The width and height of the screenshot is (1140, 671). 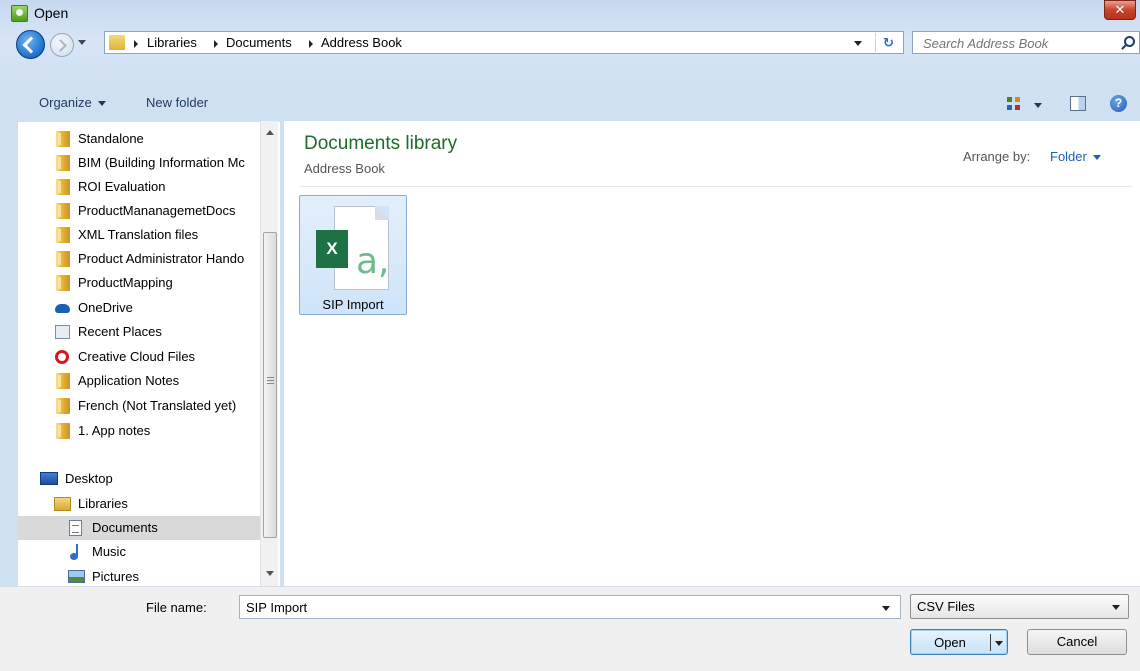 I want to click on music-icon, so click(x=76, y=552).